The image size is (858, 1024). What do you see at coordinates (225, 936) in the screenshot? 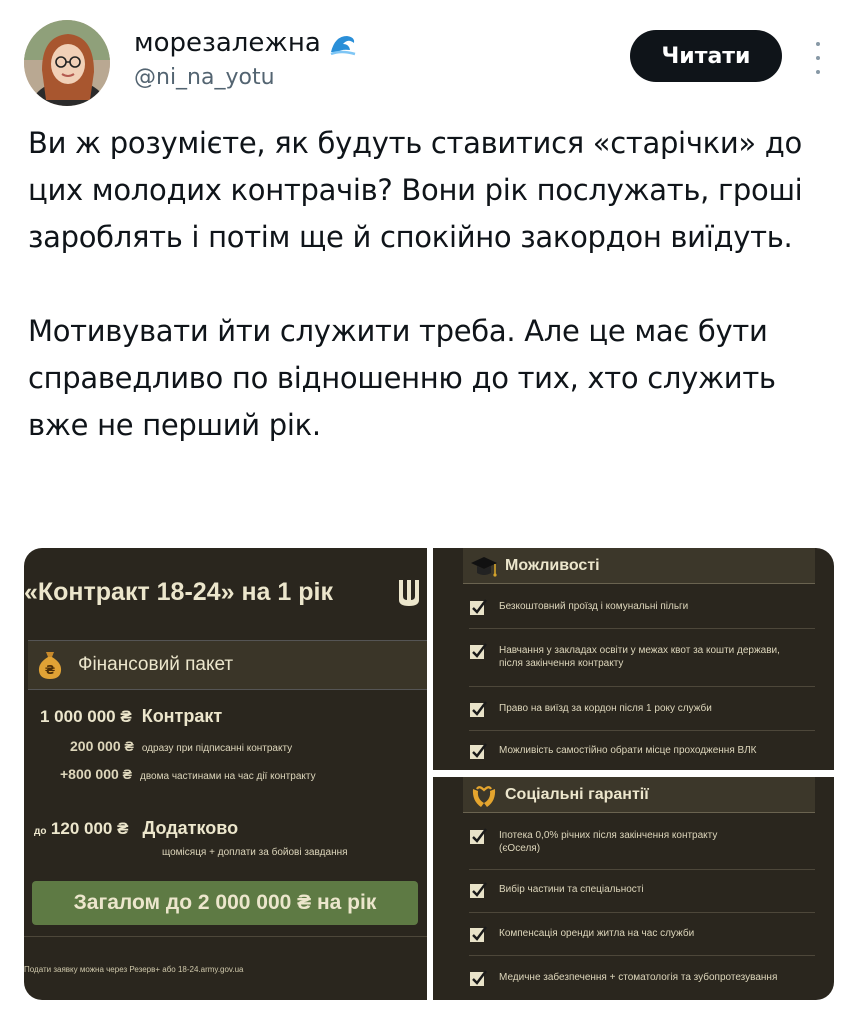
I see `divider` at bounding box center [225, 936].